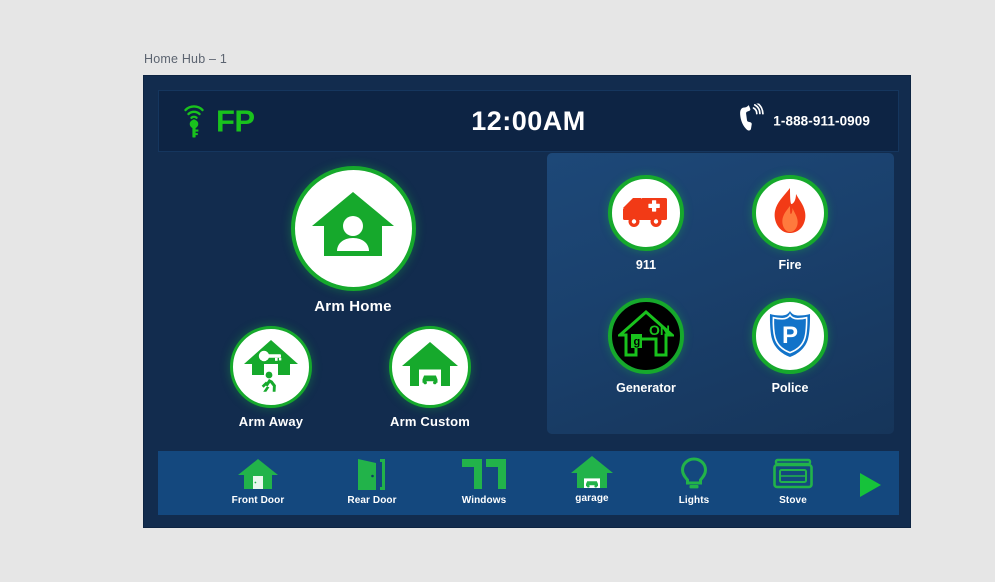 The width and height of the screenshot is (995, 582). Describe the element at coordinates (258, 500) in the screenshot. I see `toolbar-label-front-door: Front Door` at that location.